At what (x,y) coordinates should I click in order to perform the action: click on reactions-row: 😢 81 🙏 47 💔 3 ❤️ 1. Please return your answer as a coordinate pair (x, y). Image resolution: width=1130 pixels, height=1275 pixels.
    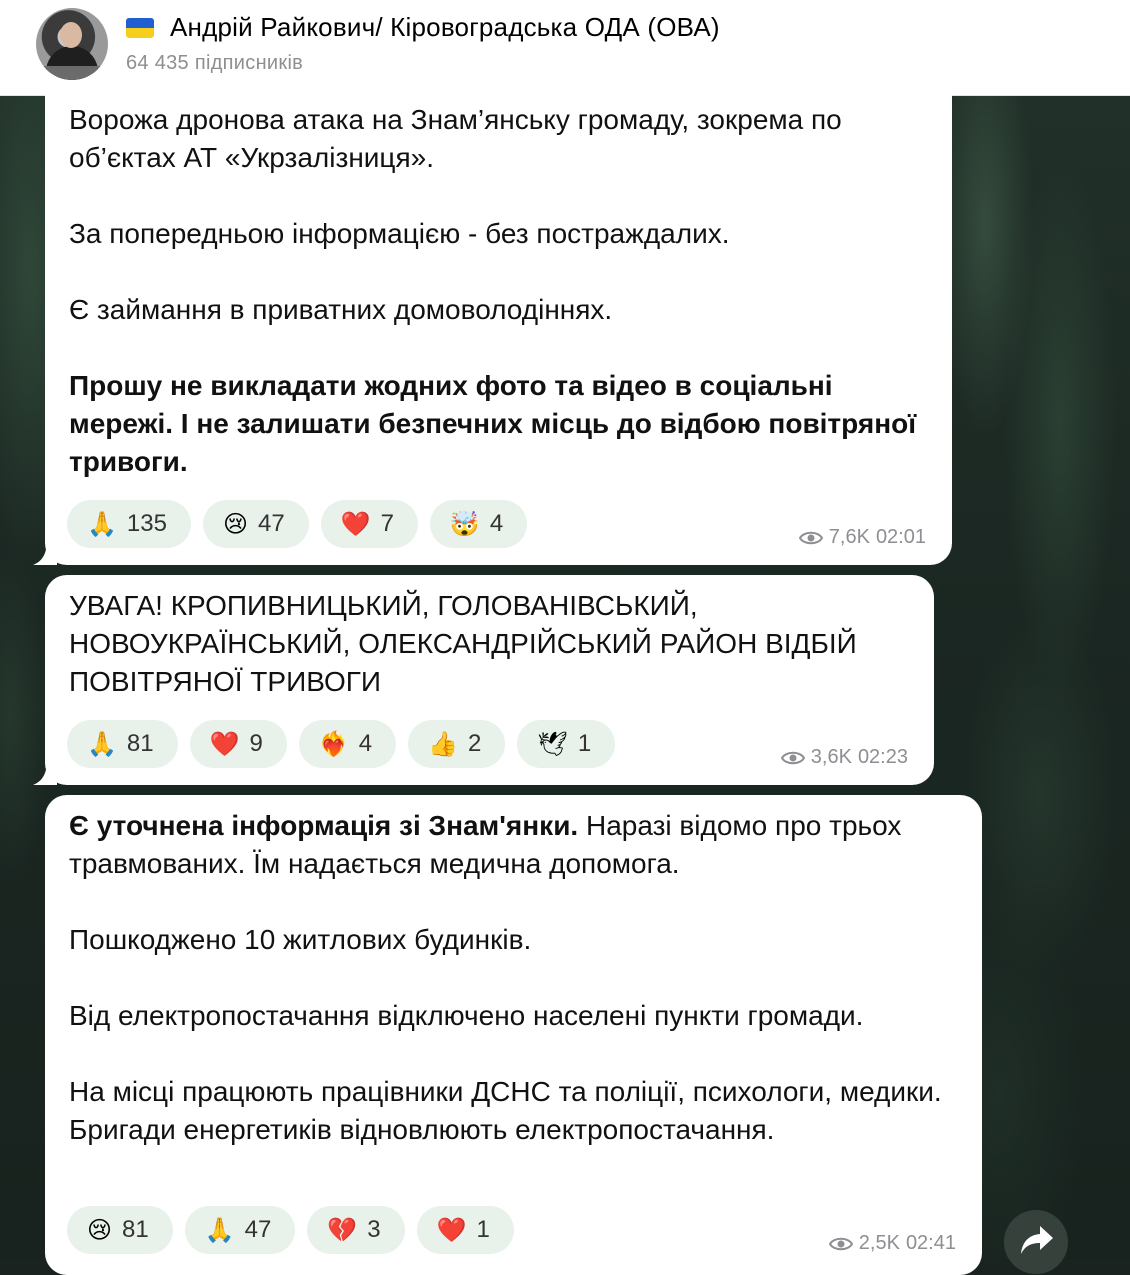
    Looking at the image, I should click on (290, 1230).